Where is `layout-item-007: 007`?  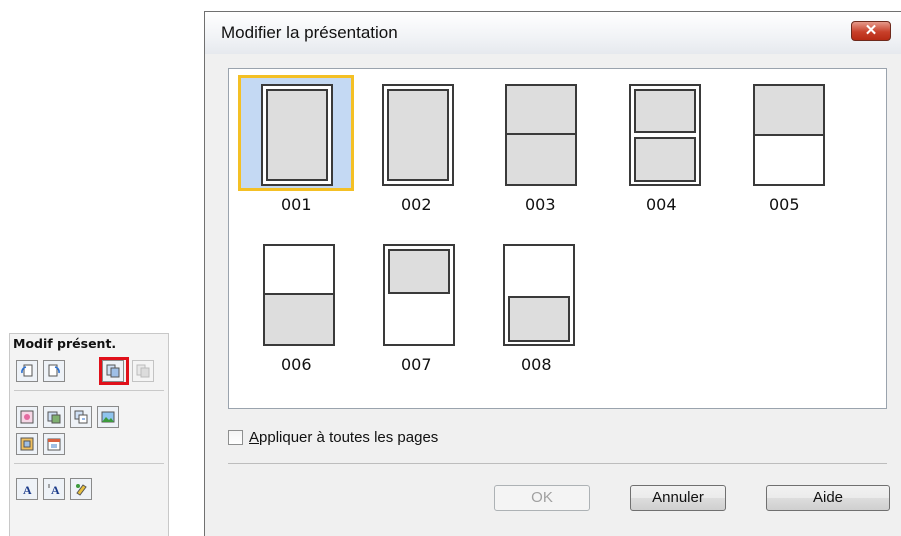
layout-item-007: 007 is located at coordinates (409, 304).